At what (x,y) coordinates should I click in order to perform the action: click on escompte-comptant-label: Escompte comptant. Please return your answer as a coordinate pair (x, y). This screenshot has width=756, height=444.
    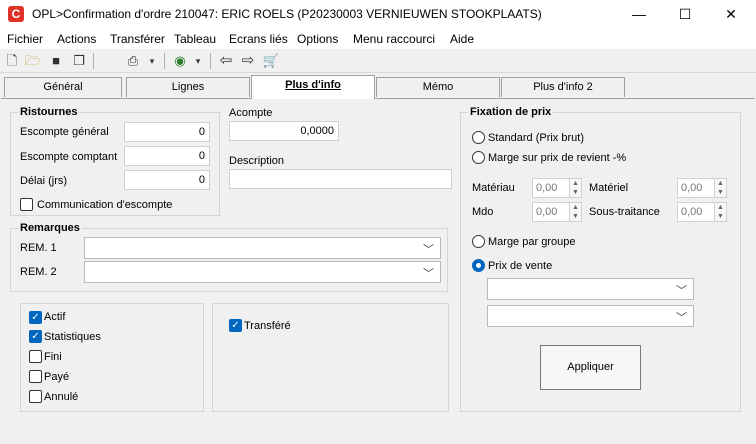
    Looking at the image, I should click on (69, 157).